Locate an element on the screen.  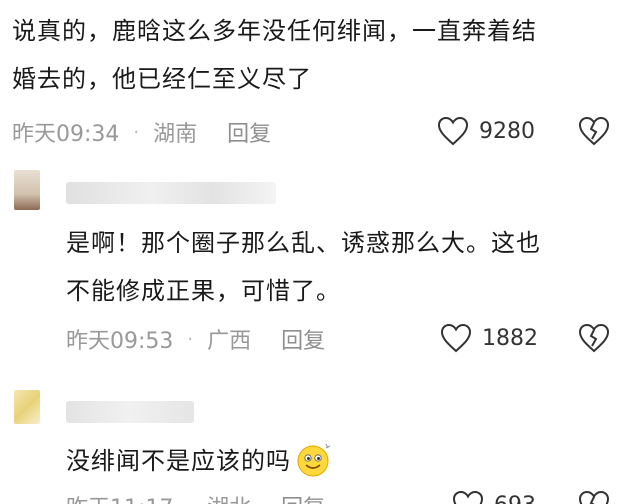
comment-line: 说真的，鹿晗这么多年没任何绯闻，一直奔着结 is located at coordinates (274, 31).